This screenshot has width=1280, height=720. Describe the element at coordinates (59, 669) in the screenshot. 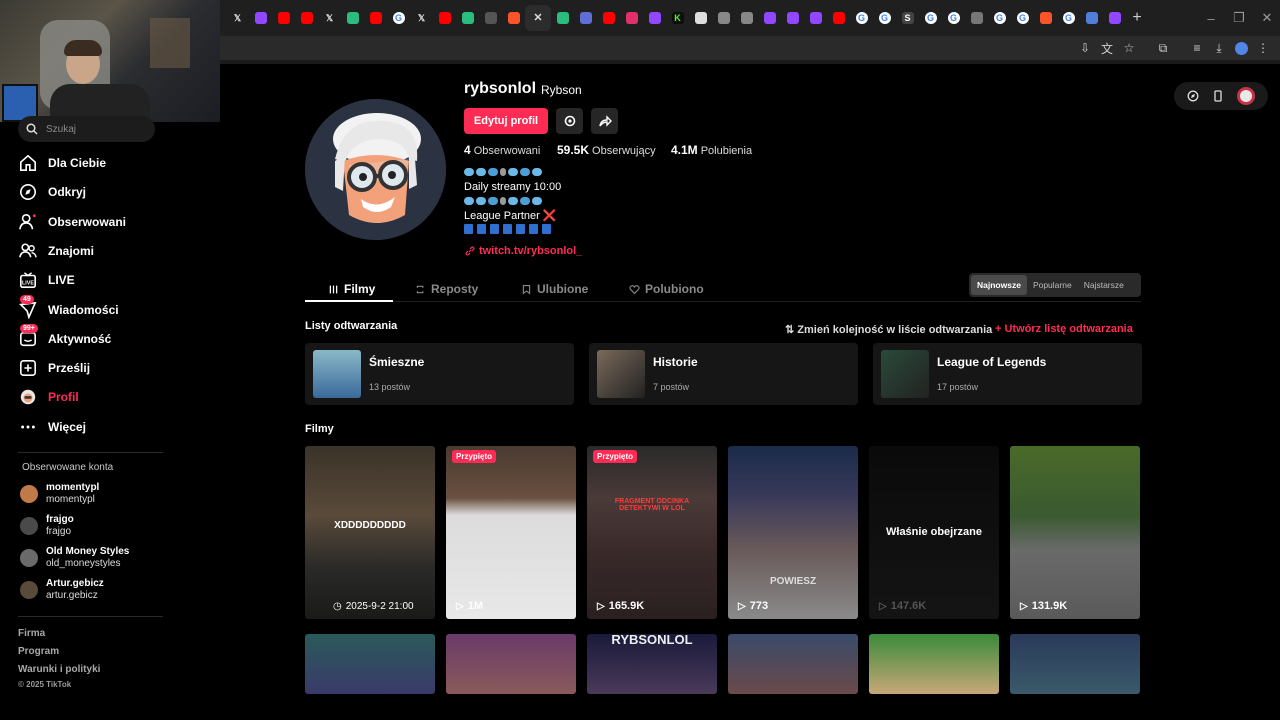

I see `footer-link: Warunki i polityki` at that location.